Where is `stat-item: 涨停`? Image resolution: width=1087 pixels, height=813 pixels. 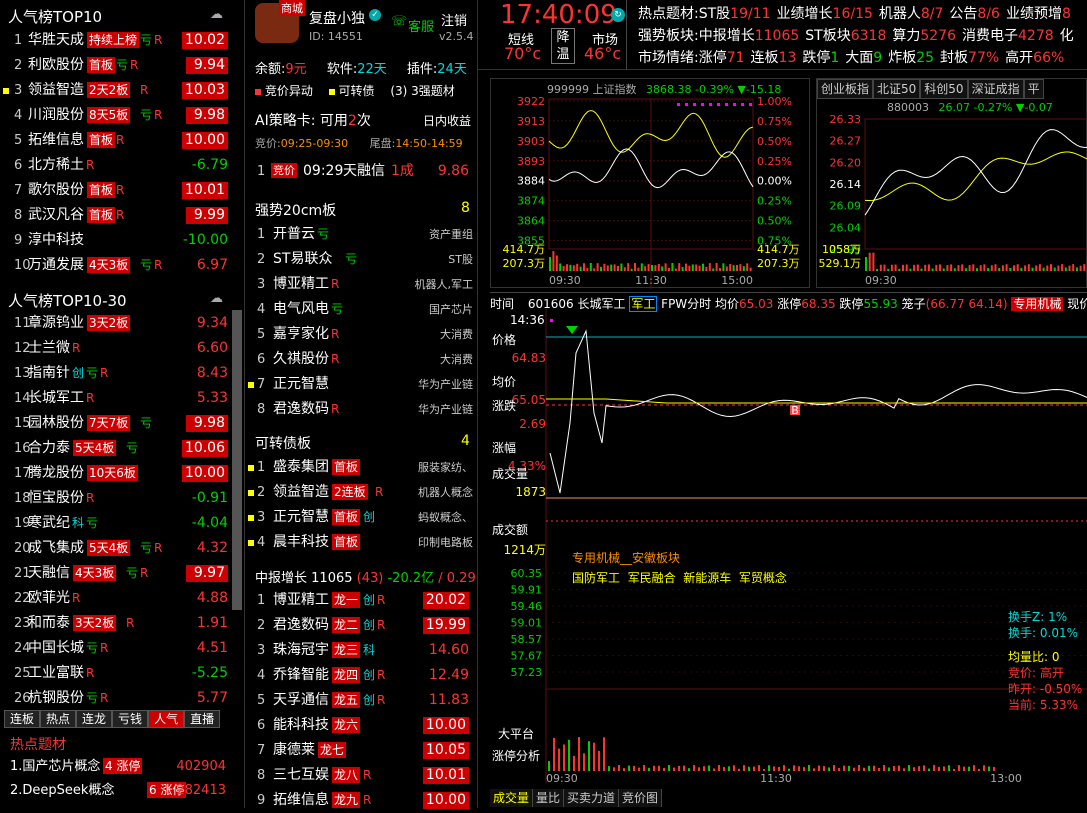 stat-item: 涨停 is located at coordinates (713, 58).